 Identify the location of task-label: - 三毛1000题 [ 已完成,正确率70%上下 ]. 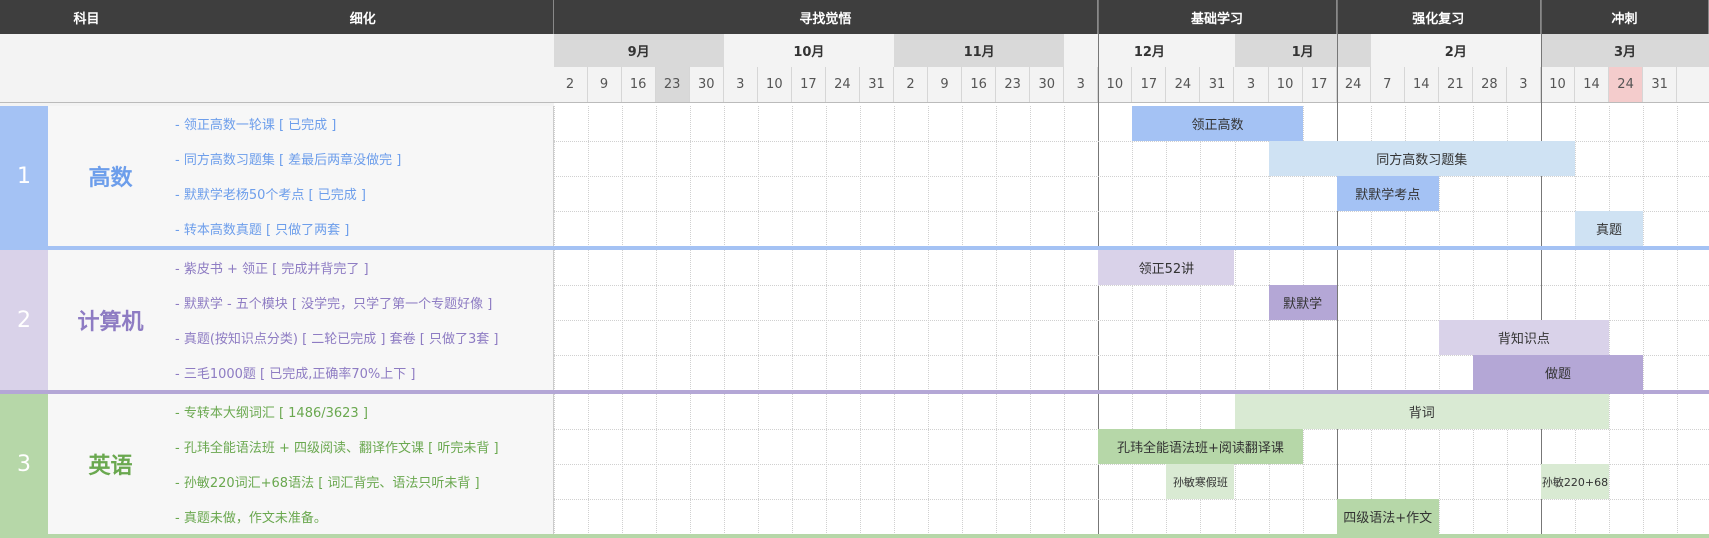
(363, 372).